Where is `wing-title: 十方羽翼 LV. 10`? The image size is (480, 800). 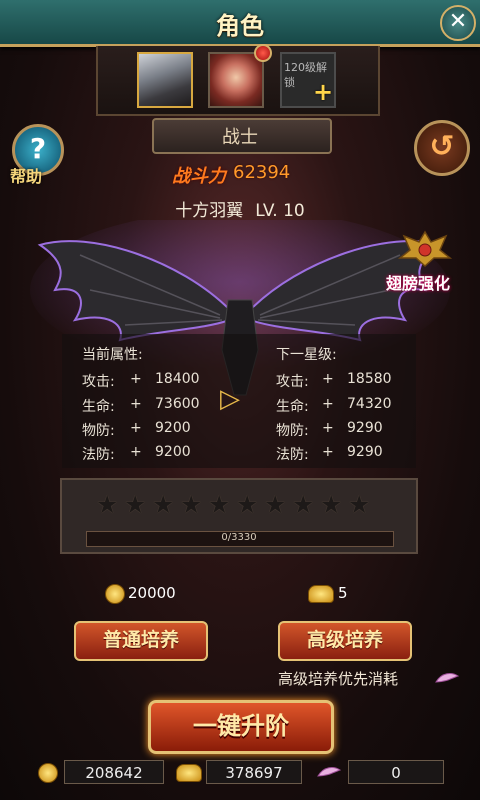
wing-title: 十方羽翼 LV. 10 is located at coordinates (240, 208).